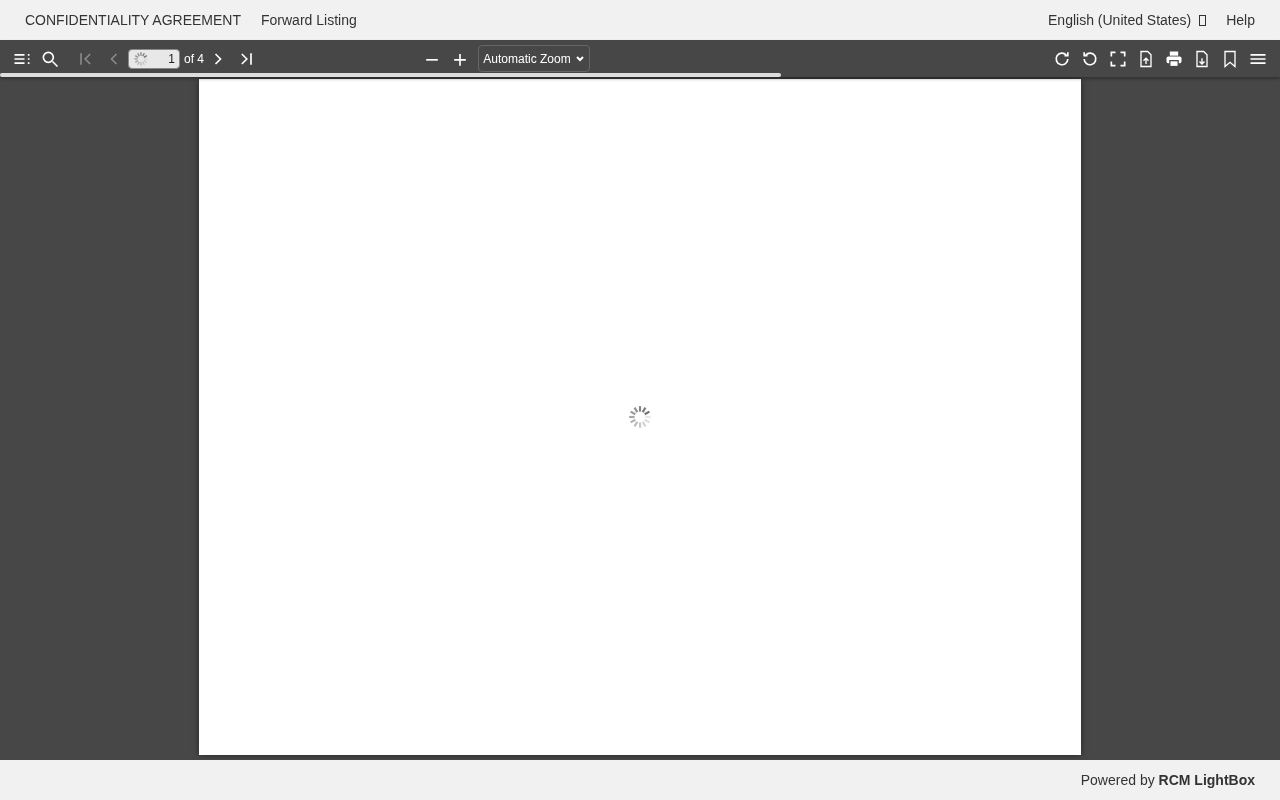  I want to click on loading-spinner-icon, so click(640, 417).